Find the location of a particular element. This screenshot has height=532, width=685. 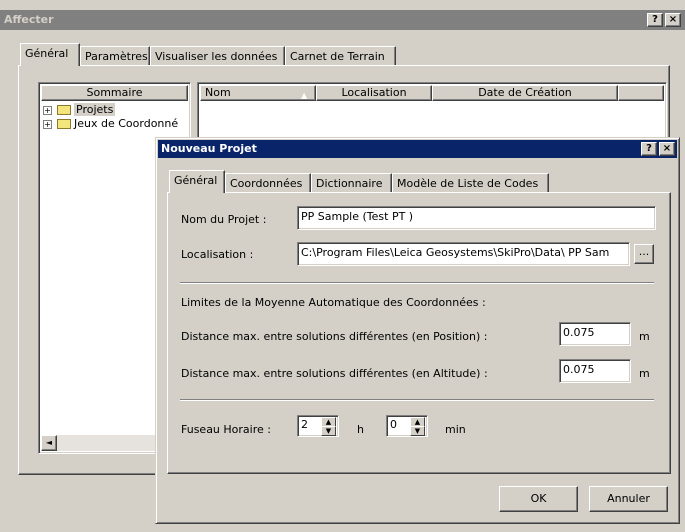

tree-item-projets: + Projets is located at coordinates (115, 110).